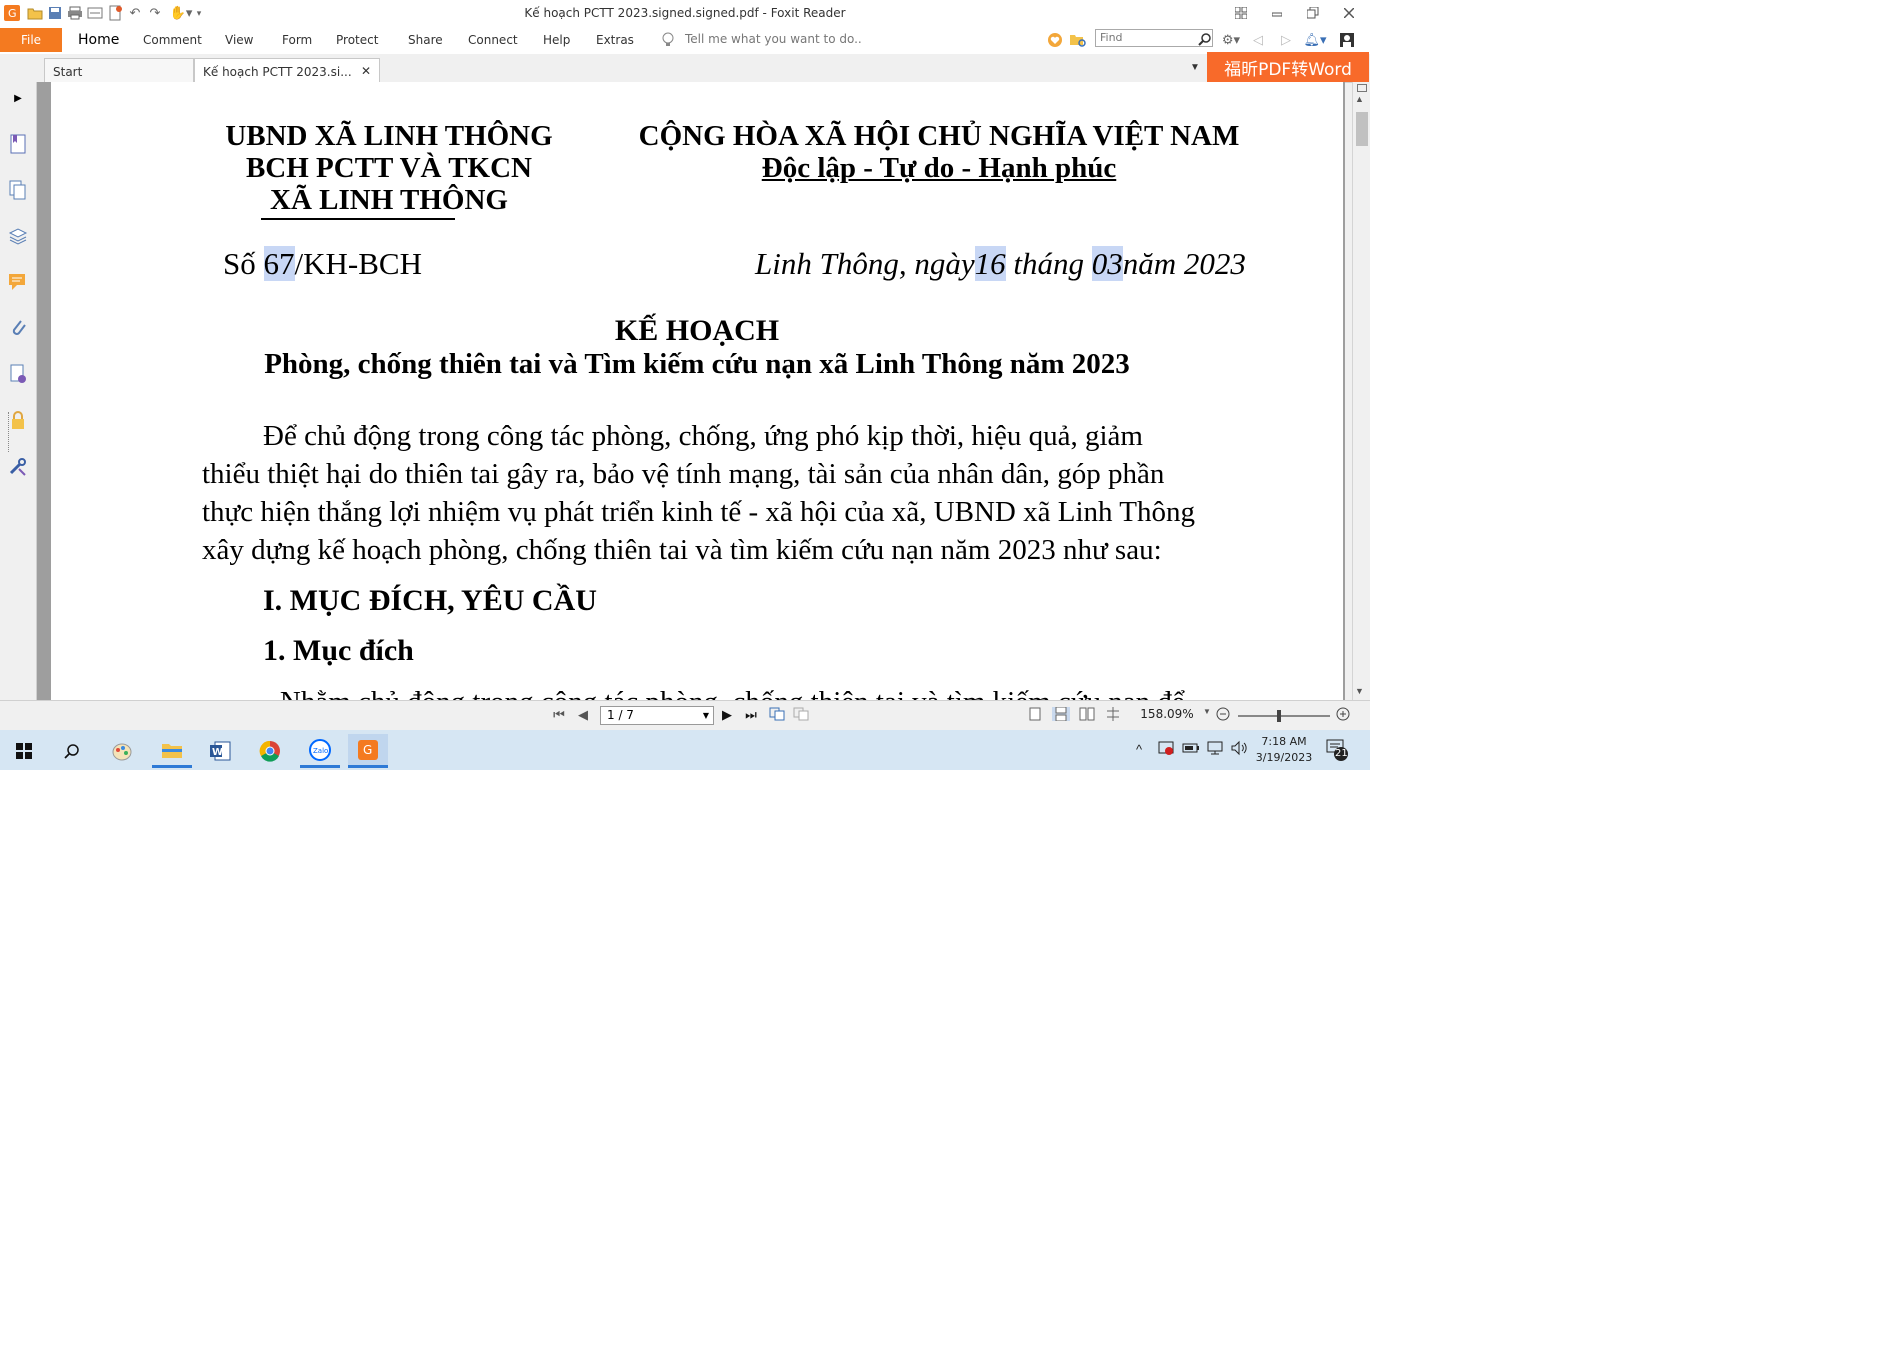 This screenshot has height=1368, width=1896. What do you see at coordinates (556, 40) in the screenshot?
I see `tab-help: Help` at bounding box center [556, 40].